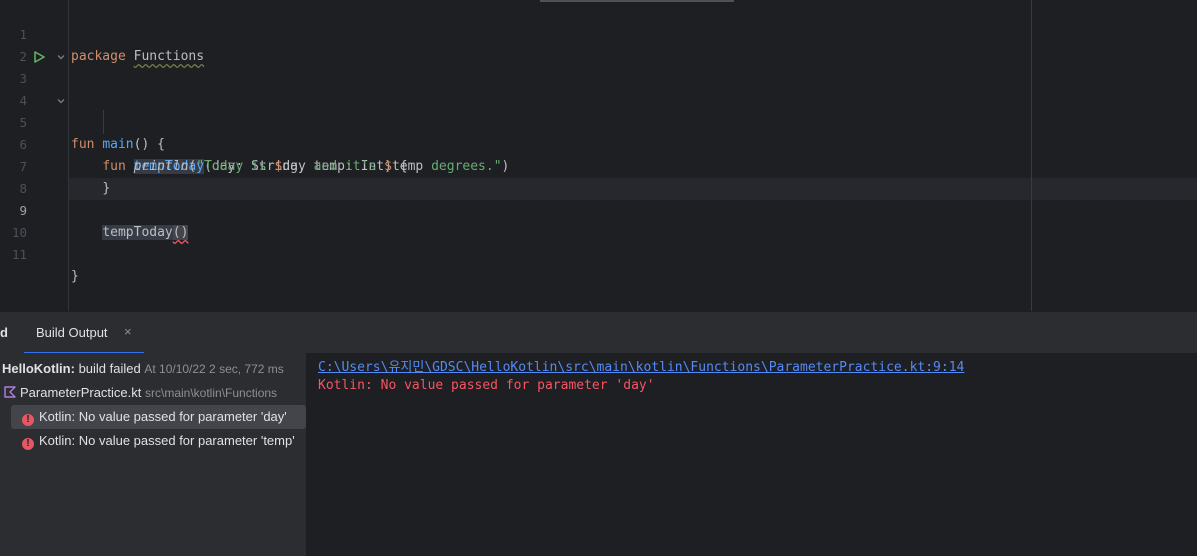 Image resolution: width=1197 pixels, height=556 pixels. I want to click on code-line-8: 8, so click(598, 176).